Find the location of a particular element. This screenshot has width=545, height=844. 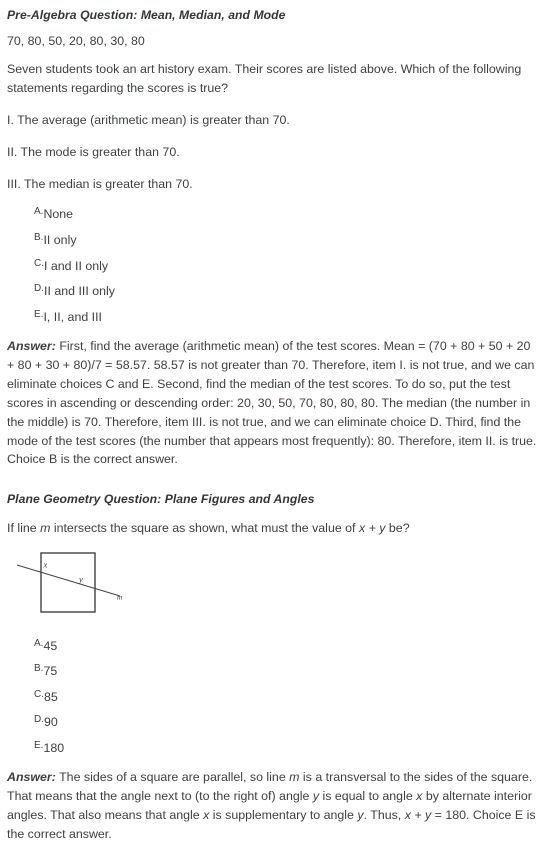

answer-choice-a: A.None is located at coordinates (272, 214).